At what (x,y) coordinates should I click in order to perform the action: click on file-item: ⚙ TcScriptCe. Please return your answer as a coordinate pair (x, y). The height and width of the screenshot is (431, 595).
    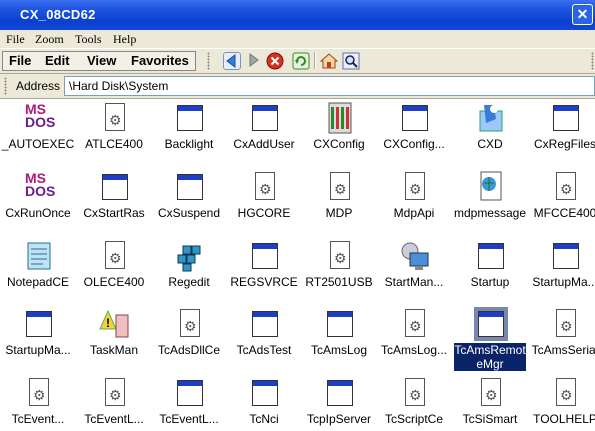
    Looking at the image, I should click on (414, 402).